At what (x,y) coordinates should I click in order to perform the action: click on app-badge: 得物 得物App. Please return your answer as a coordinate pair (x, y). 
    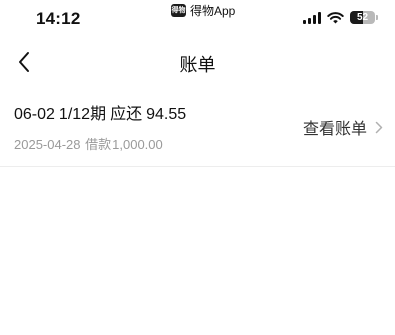
    Looking at the image, I should click on (203, 10).